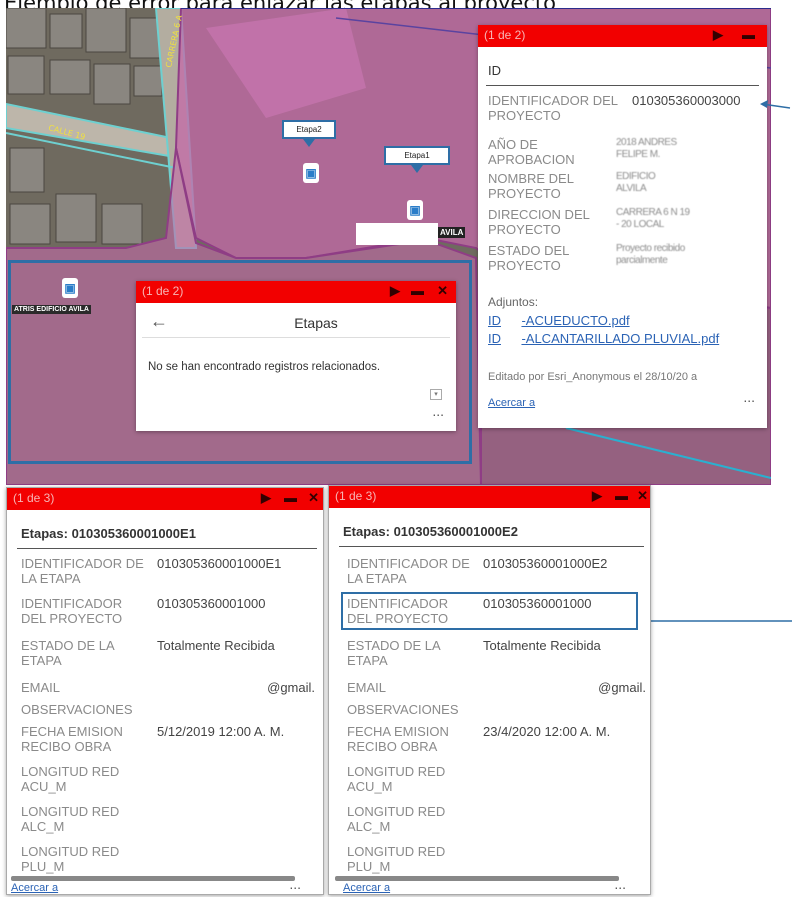 The width and height of the screenshot is (792, 897). Describe the element at coordinates (221, 731) in the screenshot. I see `field-value: 5/12/2019 12:00 A. M.` at that location.